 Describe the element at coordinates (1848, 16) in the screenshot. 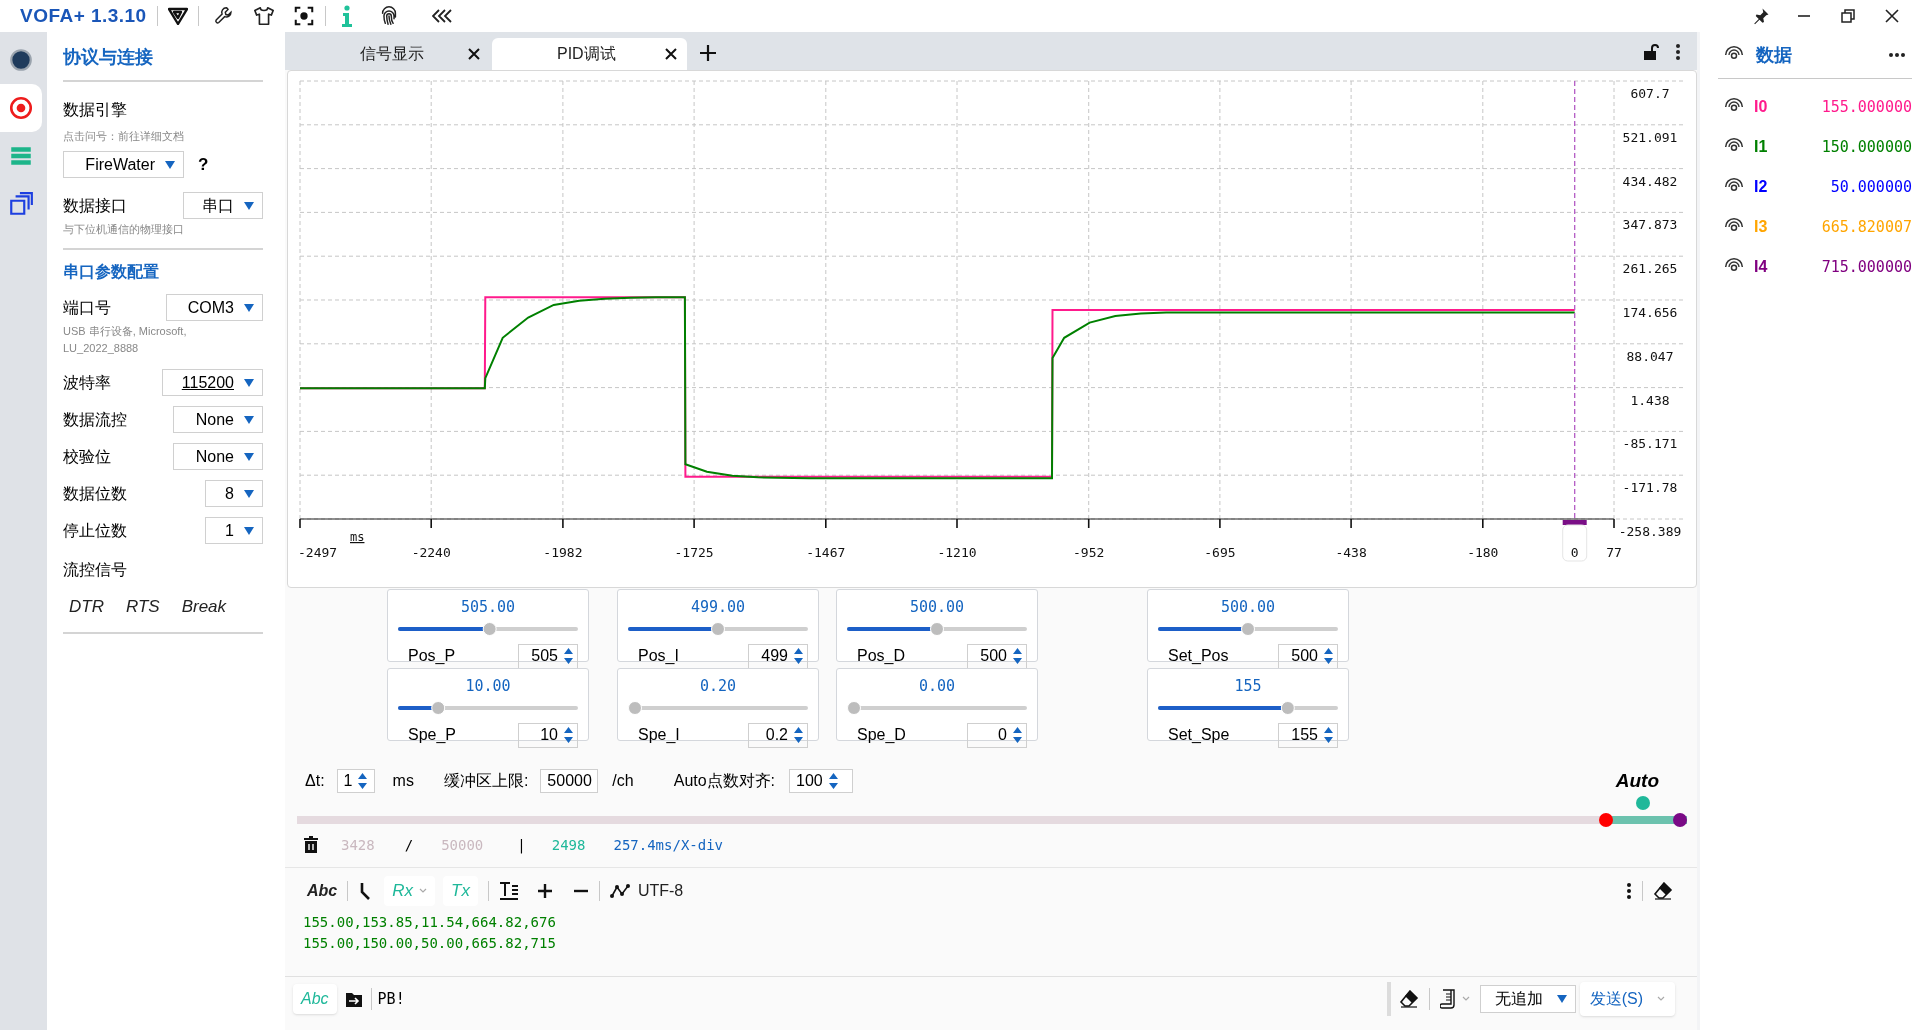

I see `restore-icon` at that location.